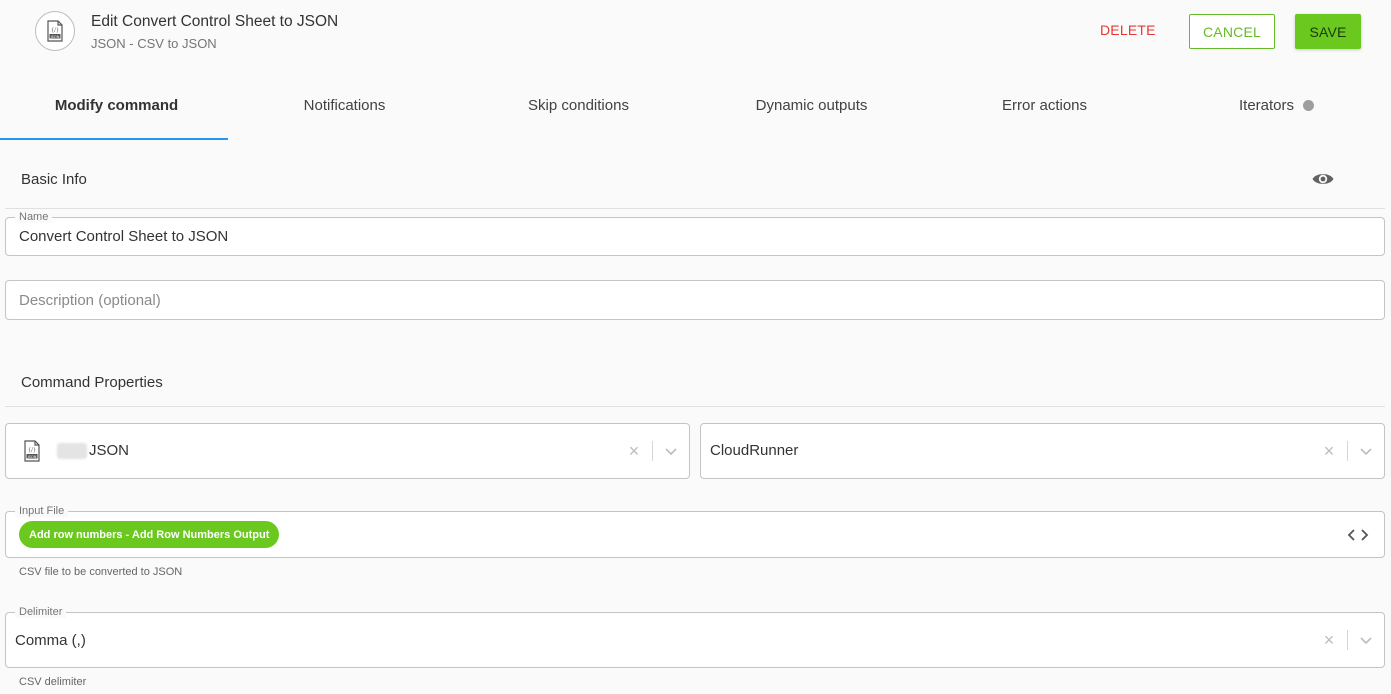  What do you see at coordinates (72, 451) in the screenshot?
I see `redacted-text` at bounding box center [72, 451].